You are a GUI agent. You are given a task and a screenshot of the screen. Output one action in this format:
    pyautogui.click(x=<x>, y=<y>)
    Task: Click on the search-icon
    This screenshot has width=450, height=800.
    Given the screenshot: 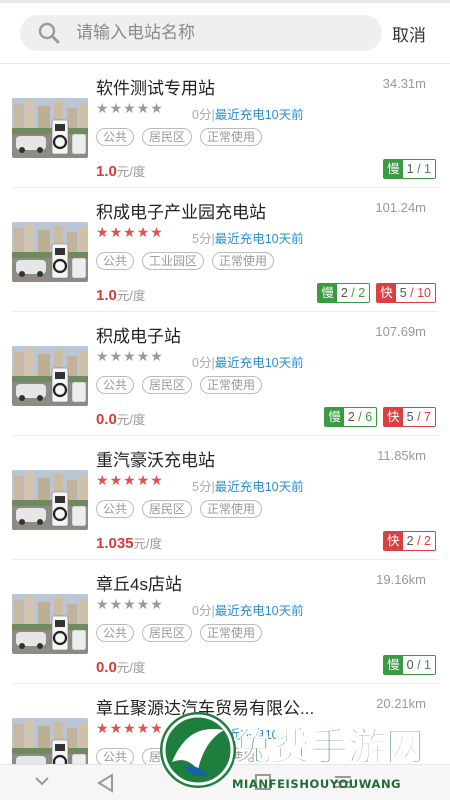 What is the action you would take?
    pyautogui.click(x=49, y=33)
    